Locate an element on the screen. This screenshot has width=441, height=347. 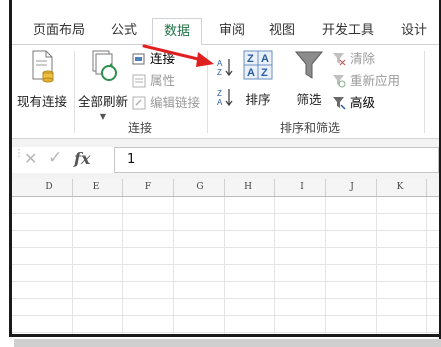
reapply-label: 重新应用 is located at coordinates (375, 80).